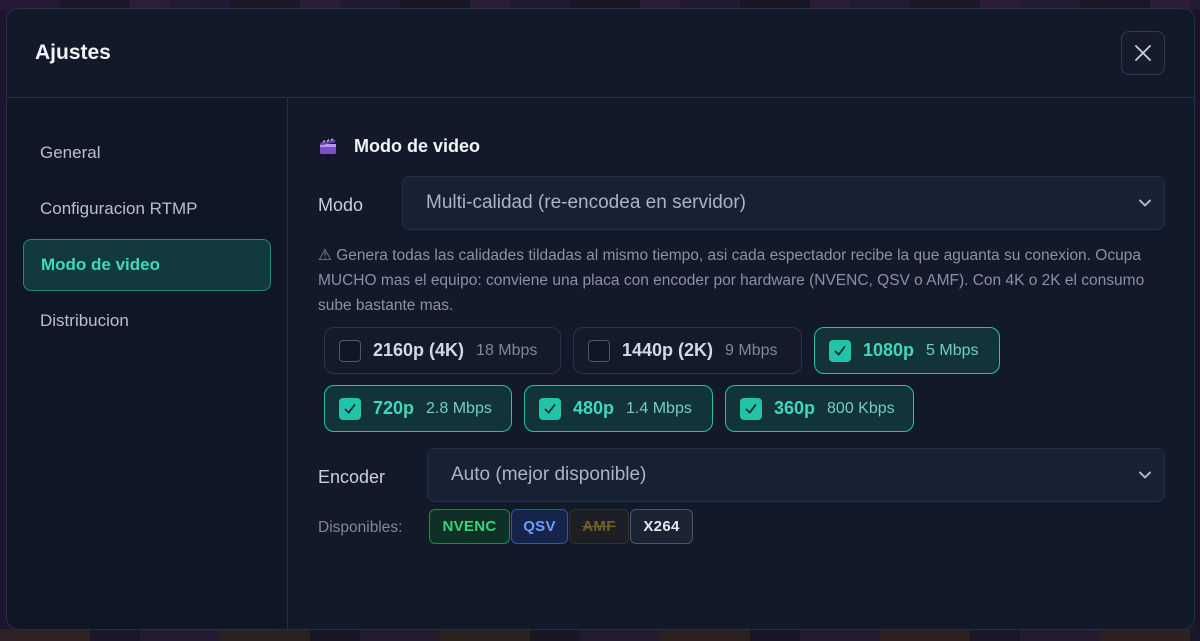 Image resolution: width=1200 pixels, height=641 pixels. I want to click on quality-chip-1440p: 1440p (2K) 9 Mbps, so click(687, 350).